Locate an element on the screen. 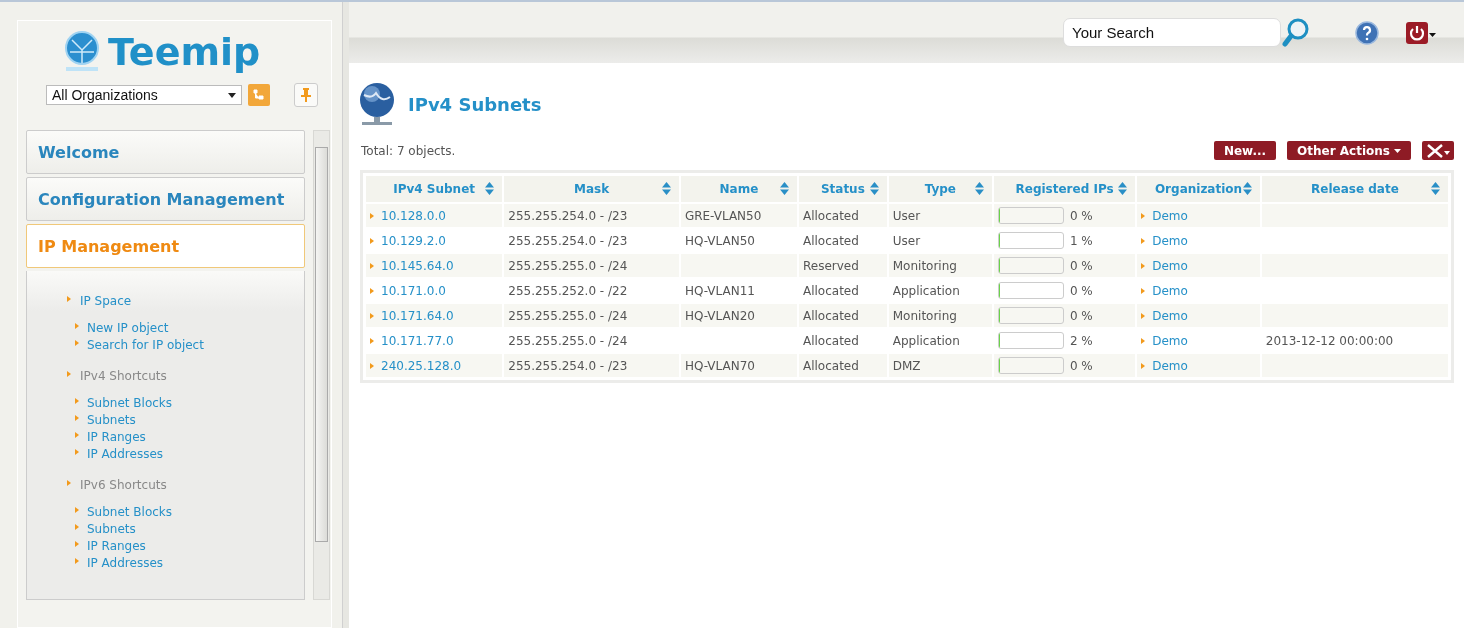 The height and width of the screenshot is (628, 1464). accordion-header: Welcome is located at coordinates (165, 152).